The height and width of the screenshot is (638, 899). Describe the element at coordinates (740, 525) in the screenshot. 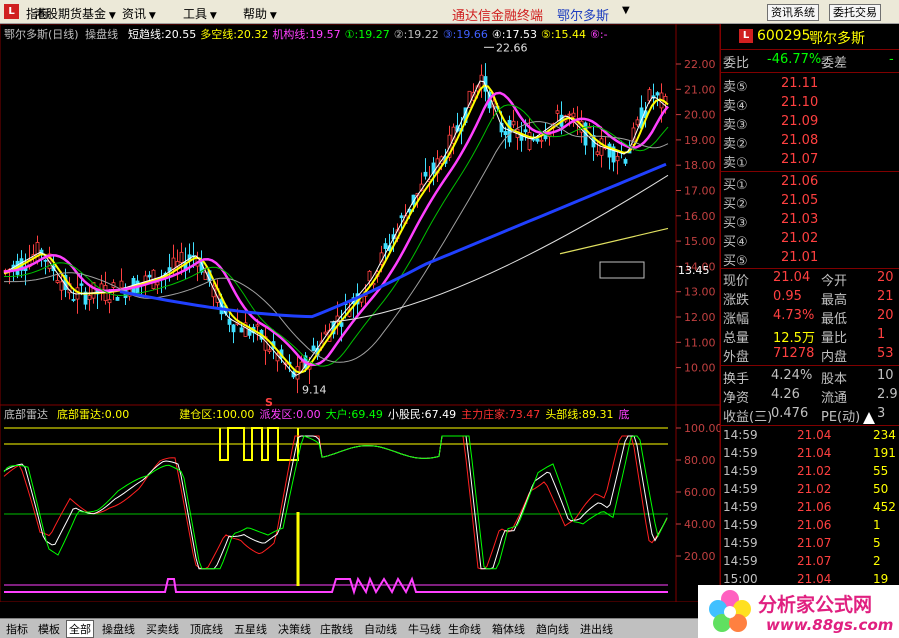

I see `tick-time: 14:59` at that location.